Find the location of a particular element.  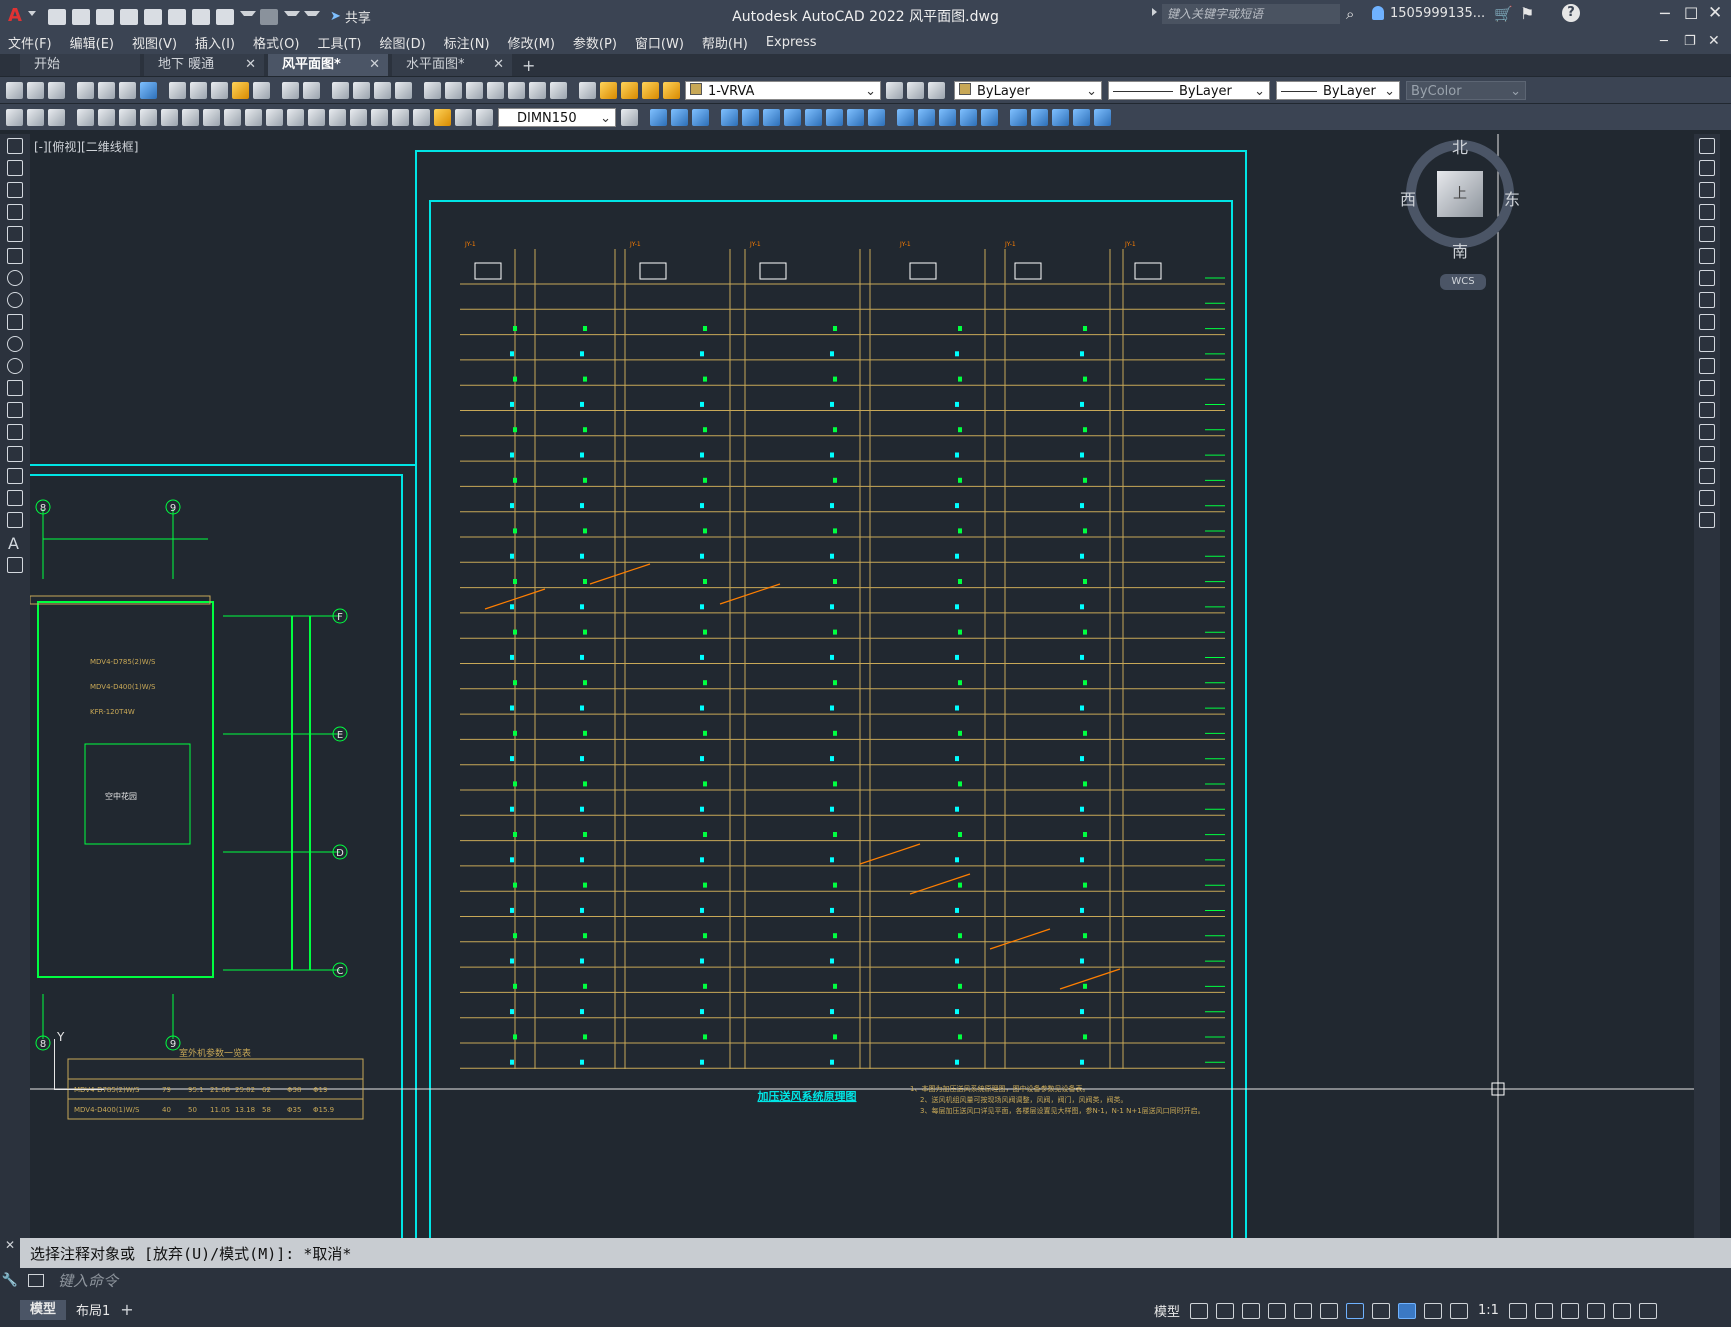

jogged-dim-icon is located at coordinates (190, 117).